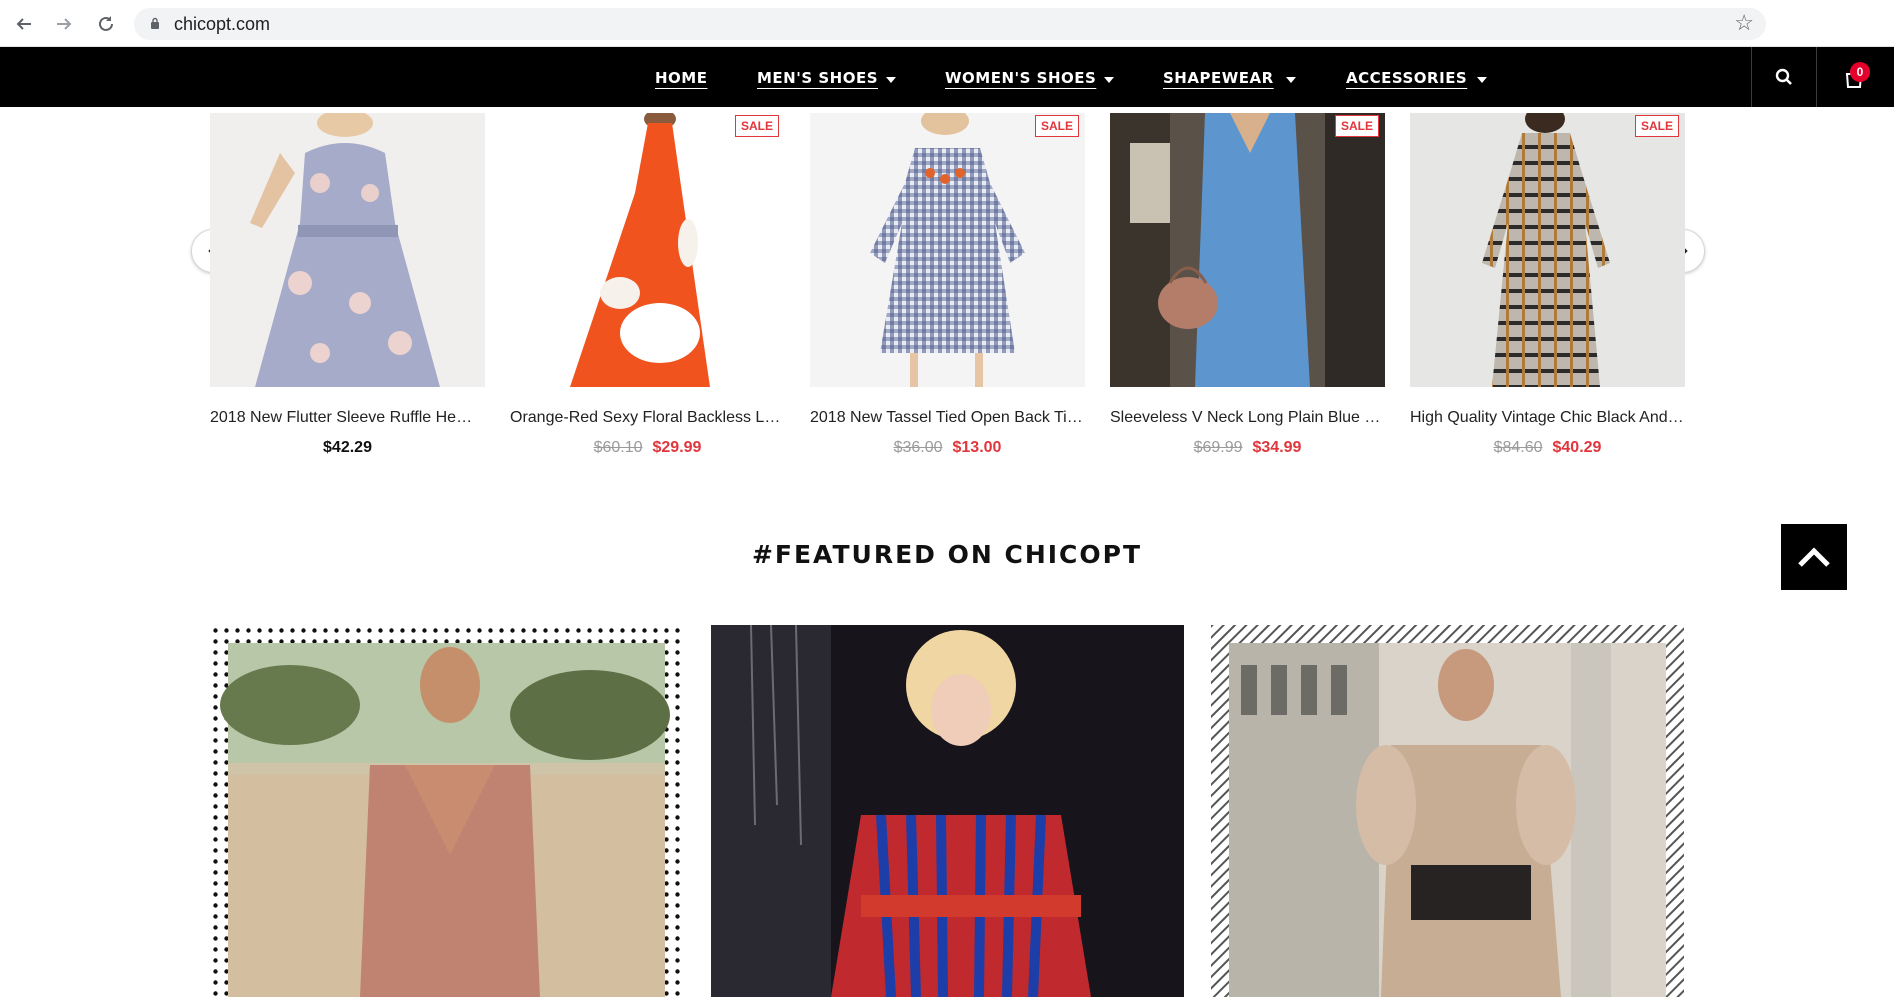  What do you see at coordinates (347, 250) in the screenshot?
I see `product-image` at bounding box center [347, 250].